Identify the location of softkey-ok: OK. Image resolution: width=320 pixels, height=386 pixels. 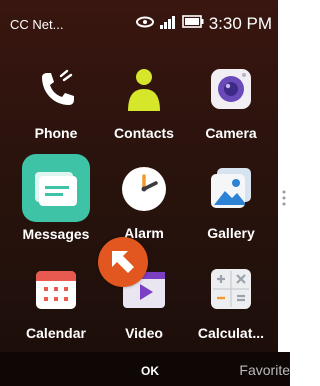
(150, 371).